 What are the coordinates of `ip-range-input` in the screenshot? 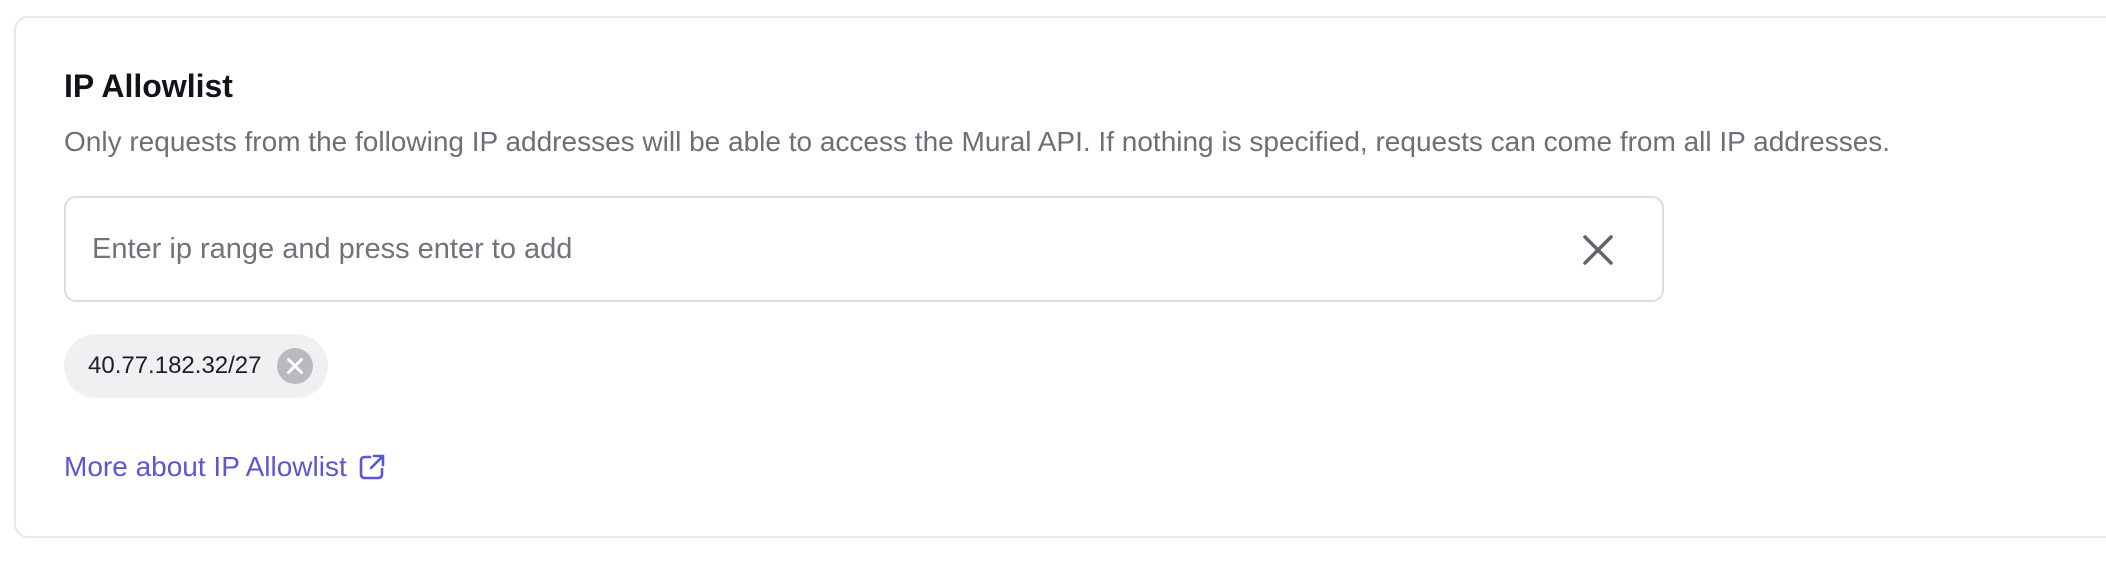 It's located at (812, 249).